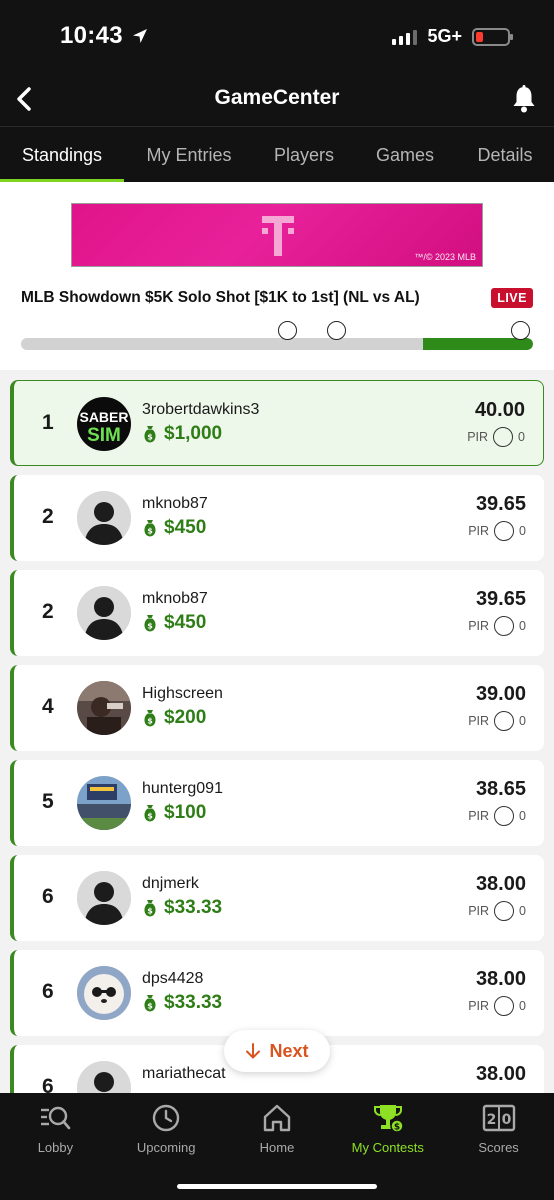 The image size is (554, 1200). I want to click on prize-amount: $ $1,000, so click(182, 434).